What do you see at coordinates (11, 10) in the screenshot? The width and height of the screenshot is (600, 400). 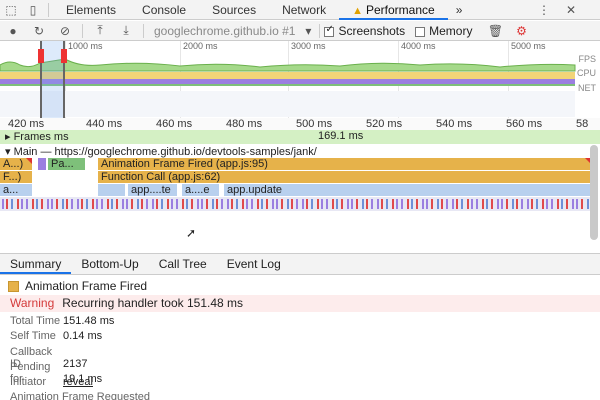 I see `inspect-element-icon: ⬚` at bounding box center [11, 10].